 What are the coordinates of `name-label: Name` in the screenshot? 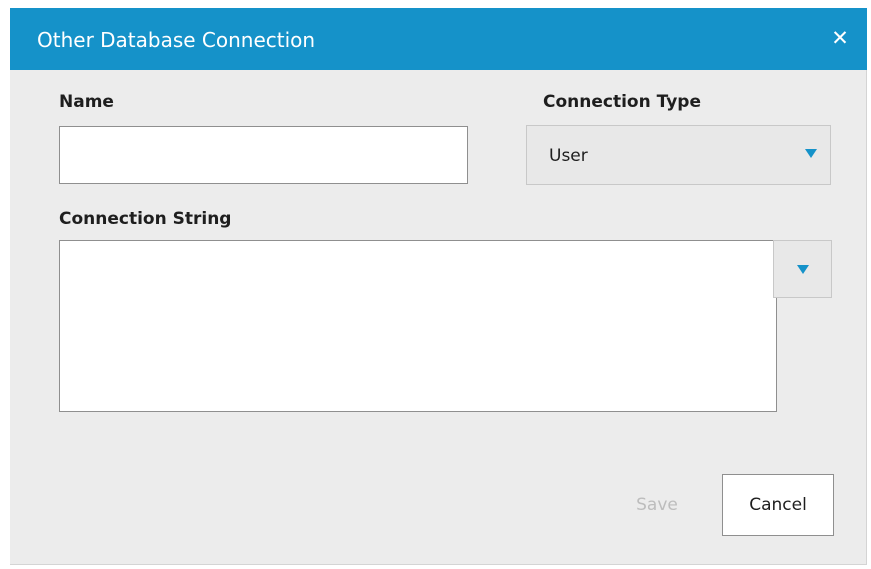 It's located at (86, 102).